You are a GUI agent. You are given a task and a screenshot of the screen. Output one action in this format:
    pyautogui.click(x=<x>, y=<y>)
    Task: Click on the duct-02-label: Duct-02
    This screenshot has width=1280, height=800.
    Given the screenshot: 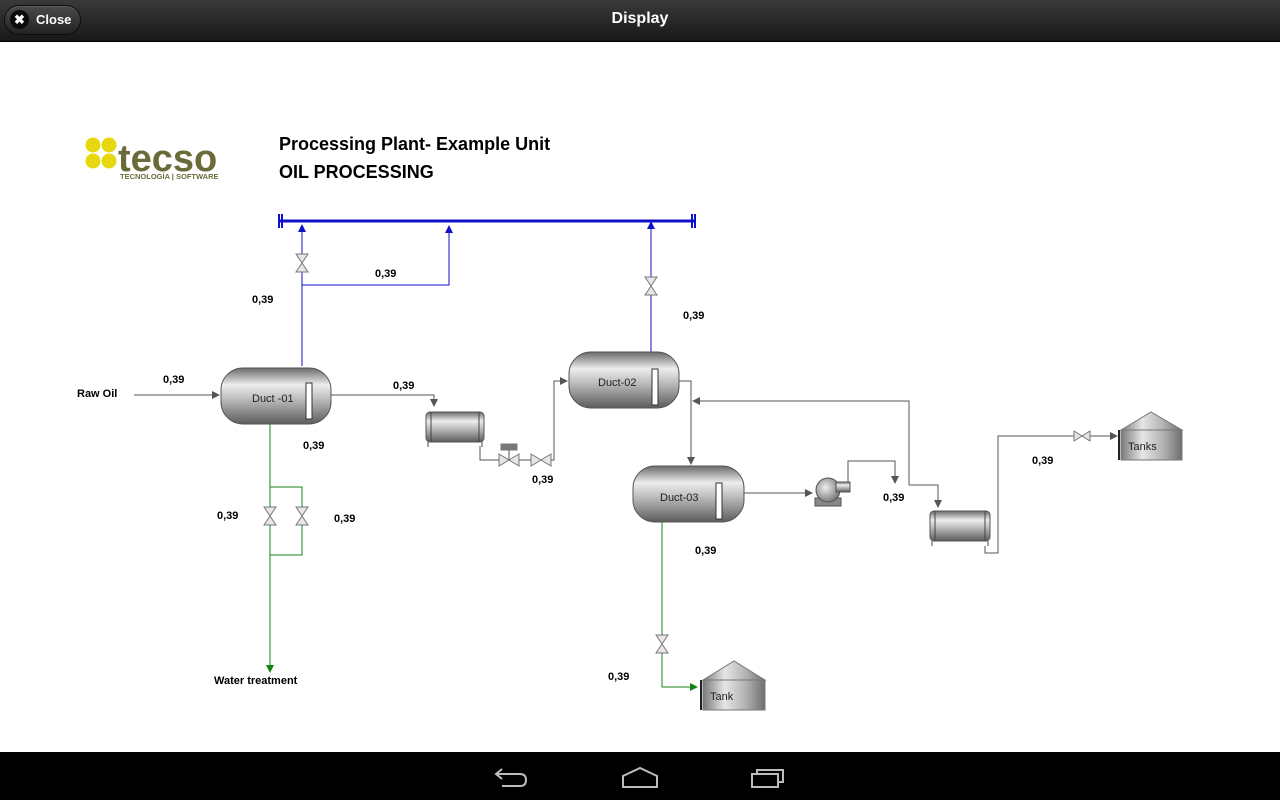 What is the action you would take?
    pyautogui.click(x=617, y=383)
    